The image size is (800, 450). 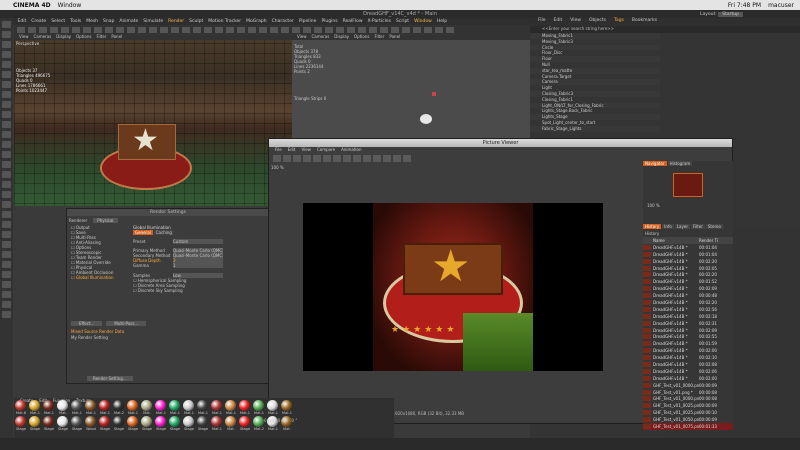 I want to click on menu-render: Render, so click(x=176, y=21).